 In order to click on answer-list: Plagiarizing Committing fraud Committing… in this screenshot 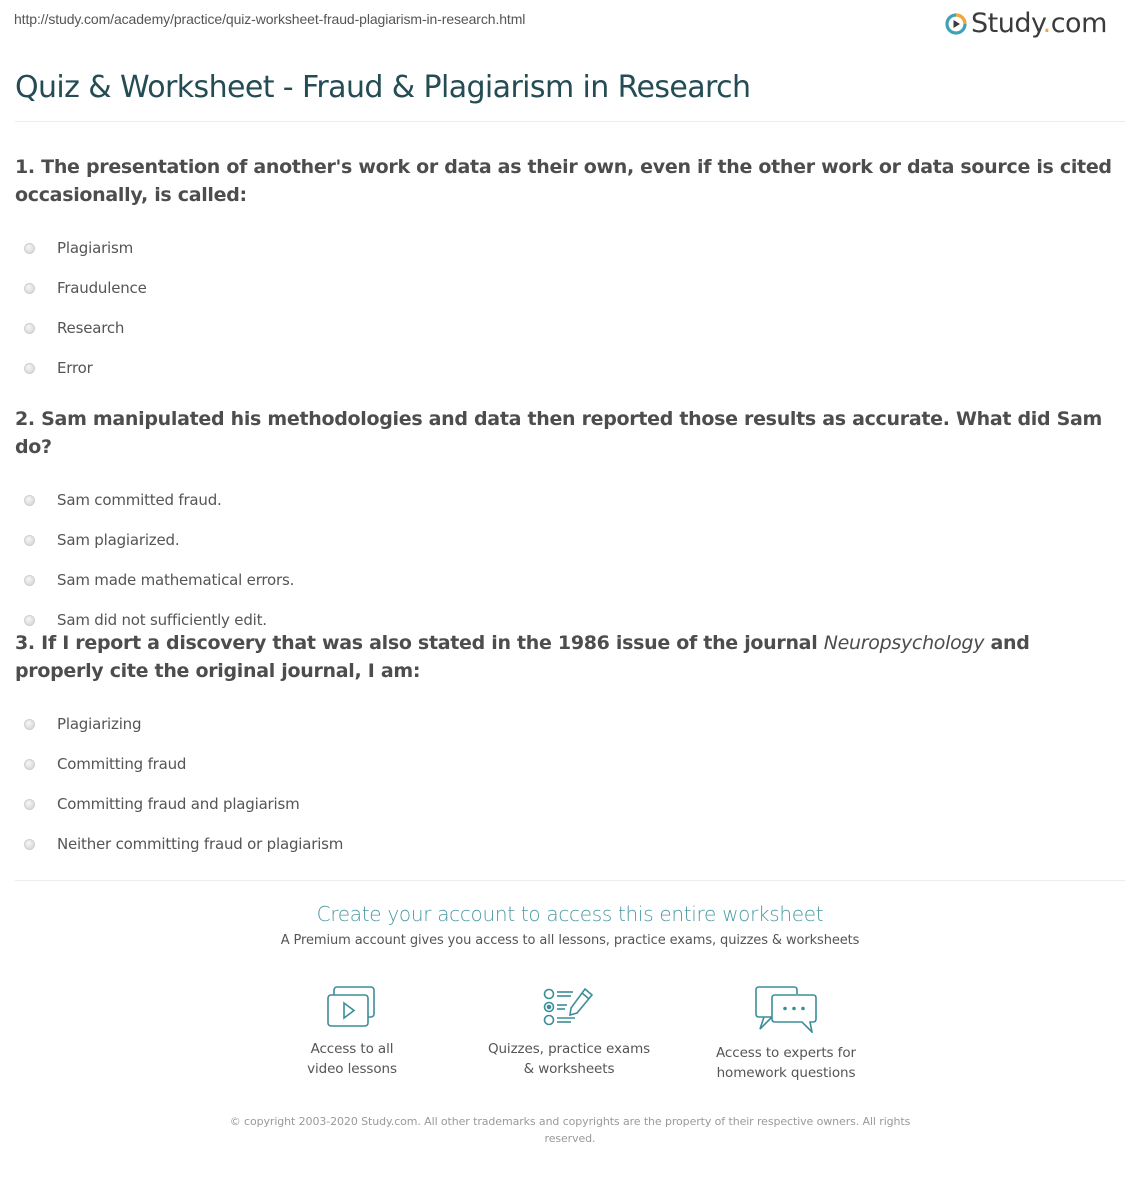, I will do `click(565, 784)`.